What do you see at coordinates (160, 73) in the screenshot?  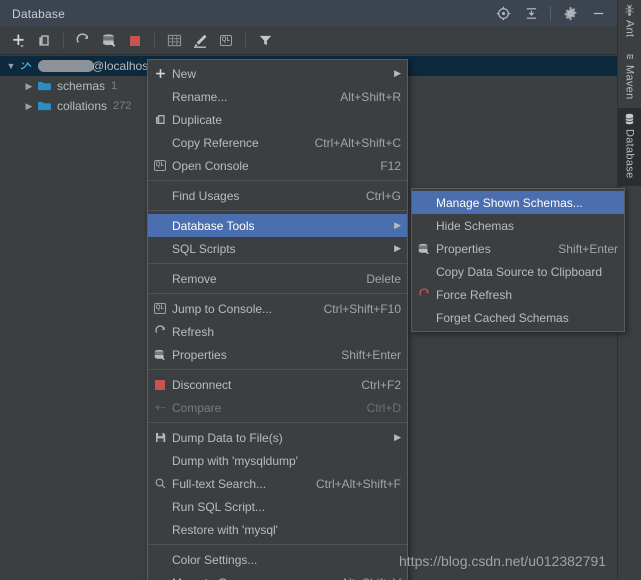 I see `plus-icon` at bounding box center [160, 73].